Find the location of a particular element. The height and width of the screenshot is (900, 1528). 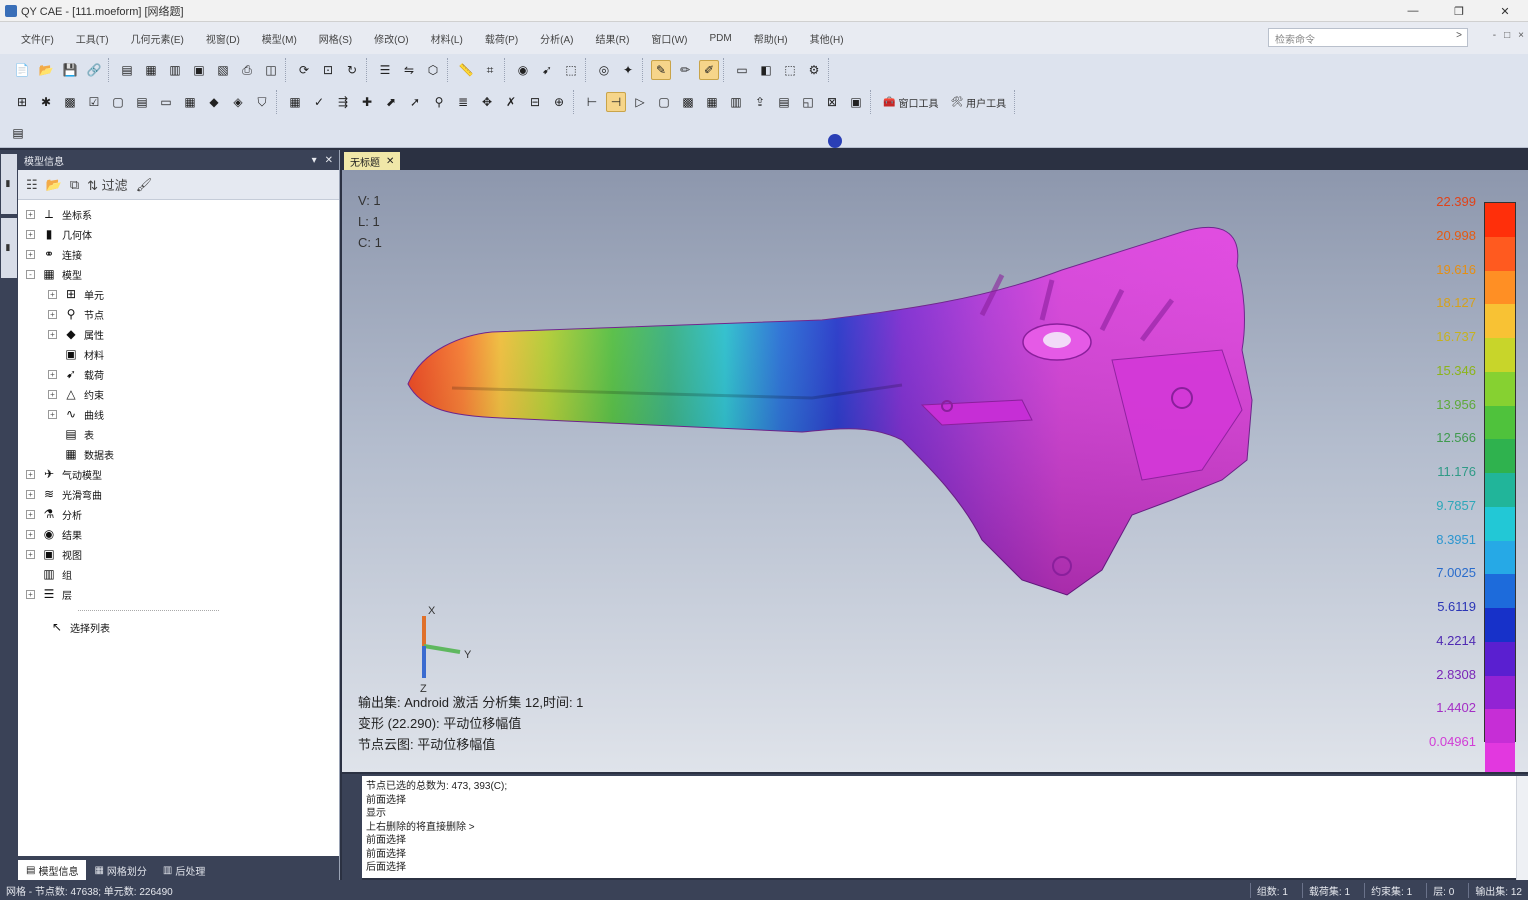

menu-material: 材料(L) is located at coordinates (447, 38).